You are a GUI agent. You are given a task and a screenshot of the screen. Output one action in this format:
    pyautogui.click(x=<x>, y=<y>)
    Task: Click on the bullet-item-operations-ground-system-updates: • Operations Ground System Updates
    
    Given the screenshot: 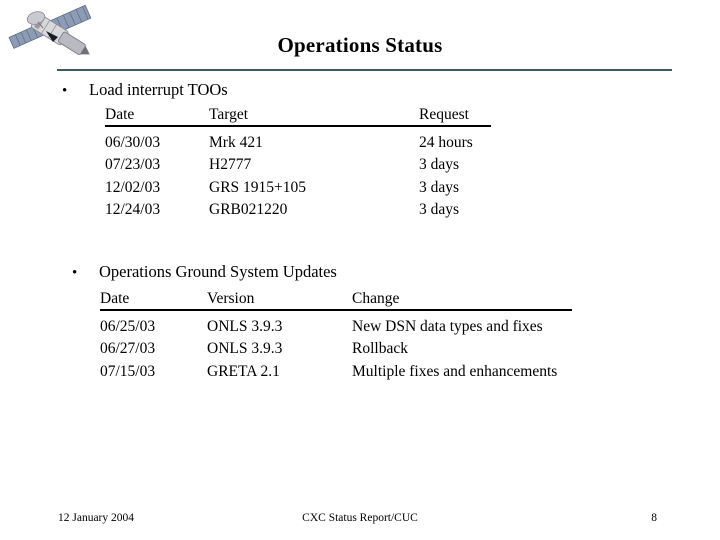 What is the action you would take?
    pyautogui.click(x=204, y=272)
    